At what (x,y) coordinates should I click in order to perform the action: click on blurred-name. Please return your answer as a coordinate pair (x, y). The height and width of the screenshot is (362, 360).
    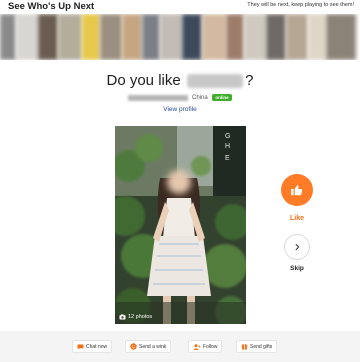
    Looking at the image, I should click on (215, 80).